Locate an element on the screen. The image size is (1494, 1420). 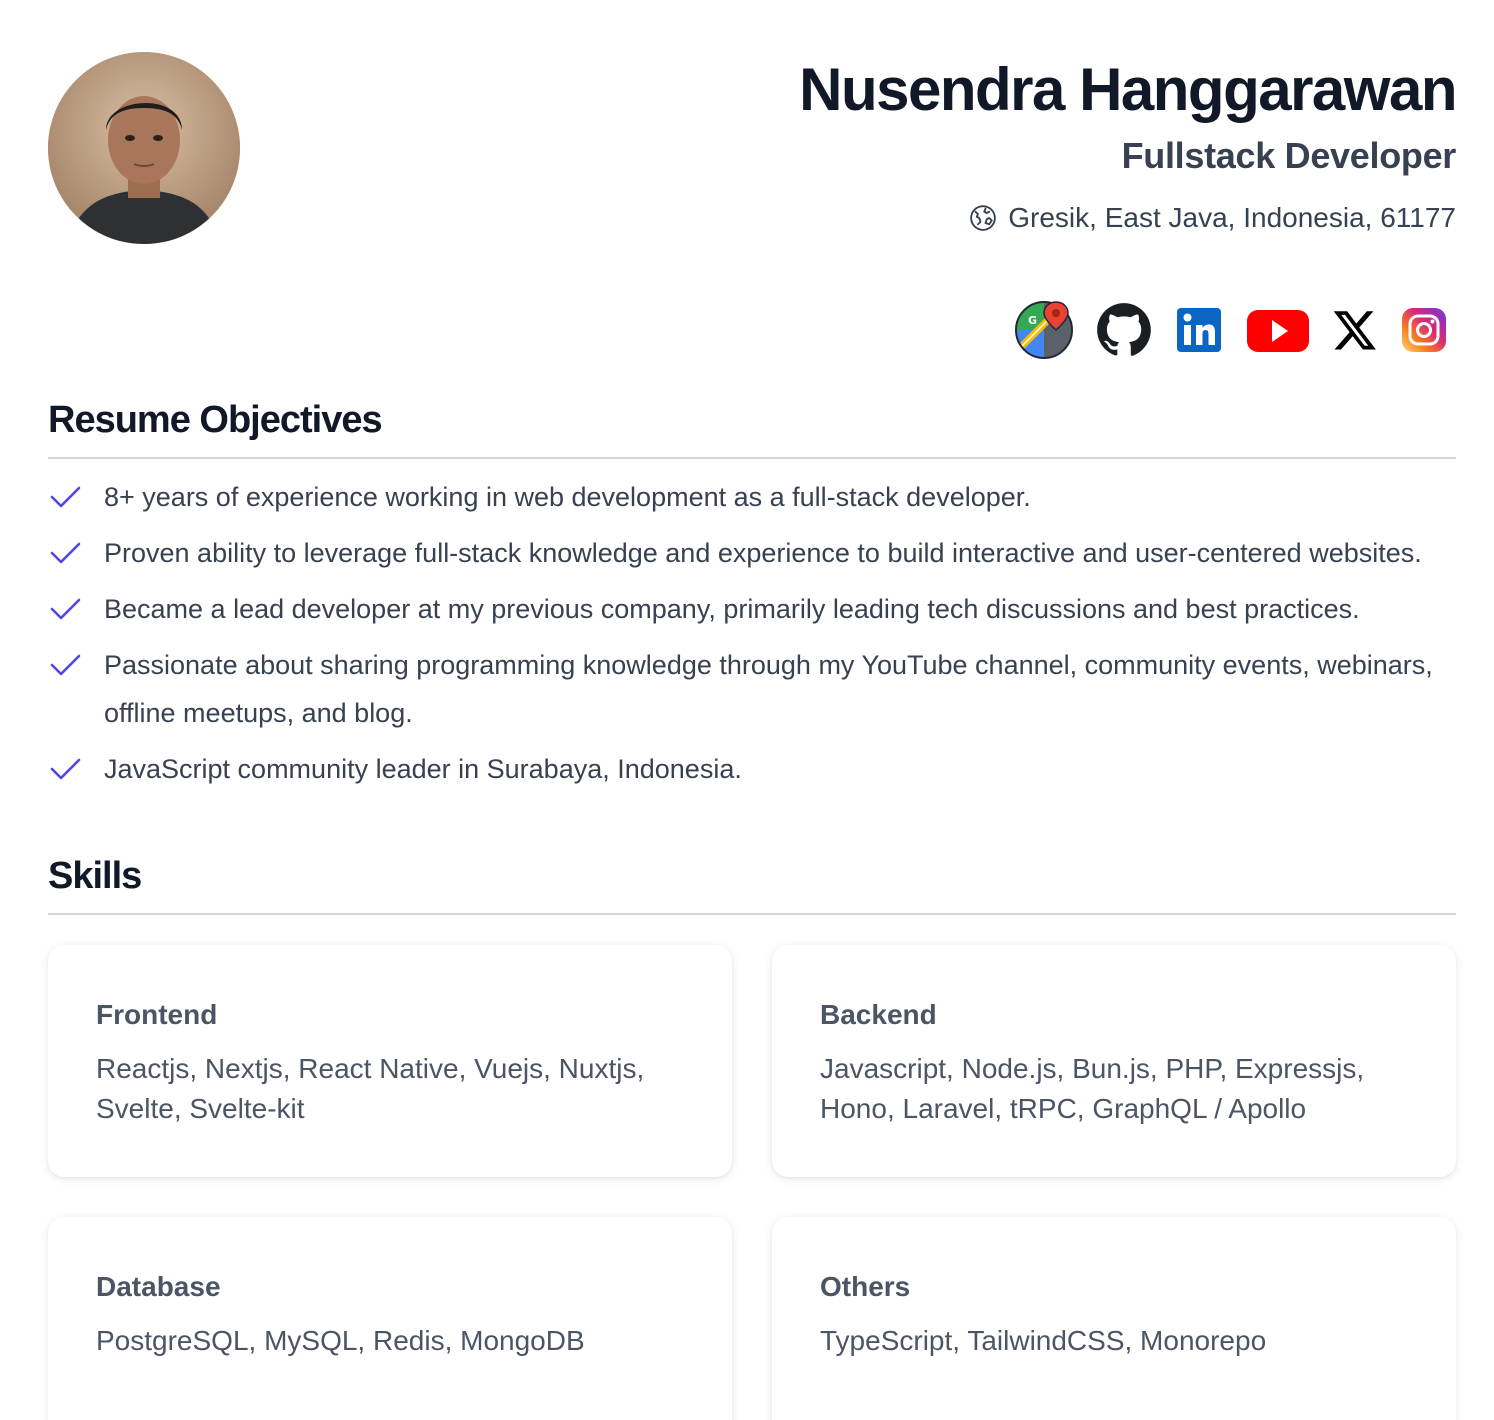
profile-name: Nusendra Hanggarawan is located at coordinates (1128, 89).